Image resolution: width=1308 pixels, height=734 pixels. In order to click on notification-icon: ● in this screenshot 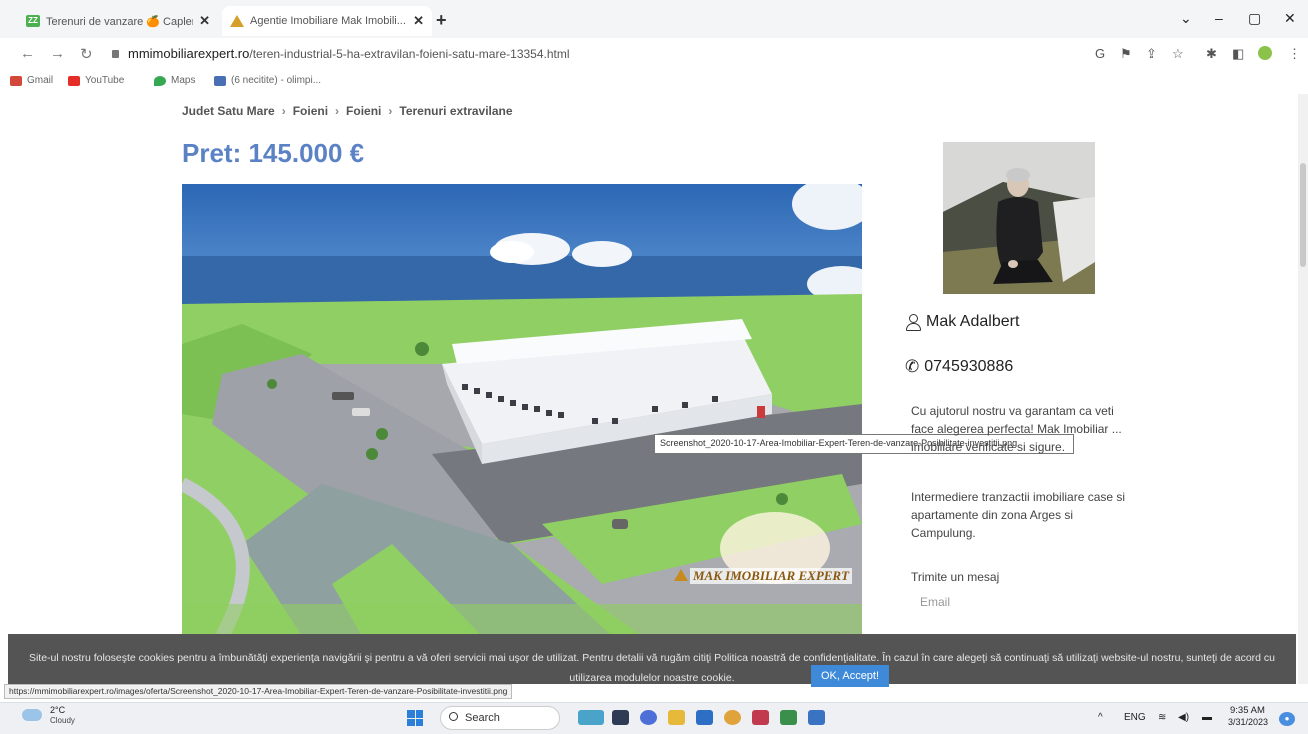, I will do `click(1287, 719)`.